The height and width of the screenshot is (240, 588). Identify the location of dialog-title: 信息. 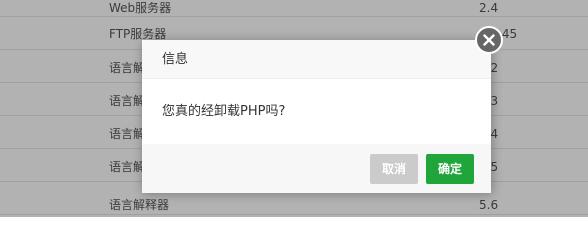
(175, 59).